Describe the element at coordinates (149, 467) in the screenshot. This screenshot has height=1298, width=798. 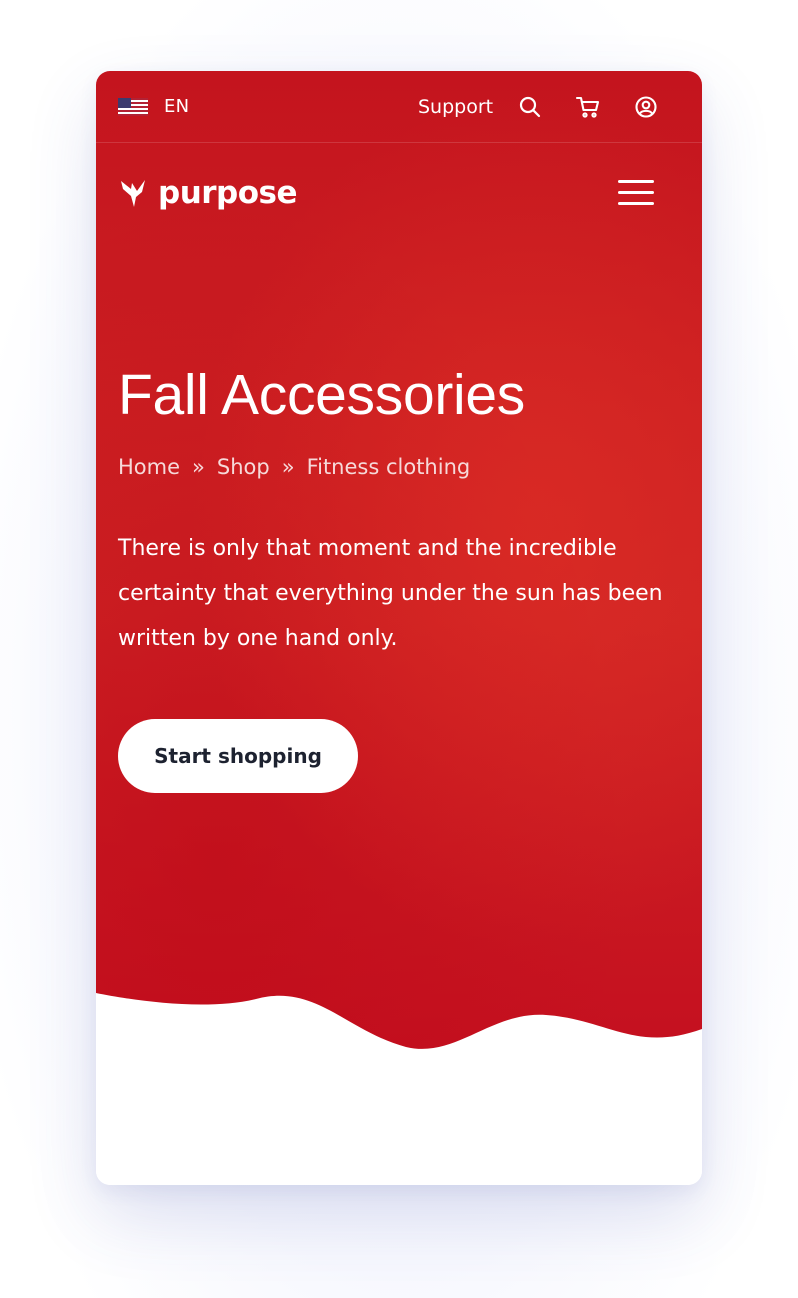
I see `breadcrumb-item-home: Home` at that location.